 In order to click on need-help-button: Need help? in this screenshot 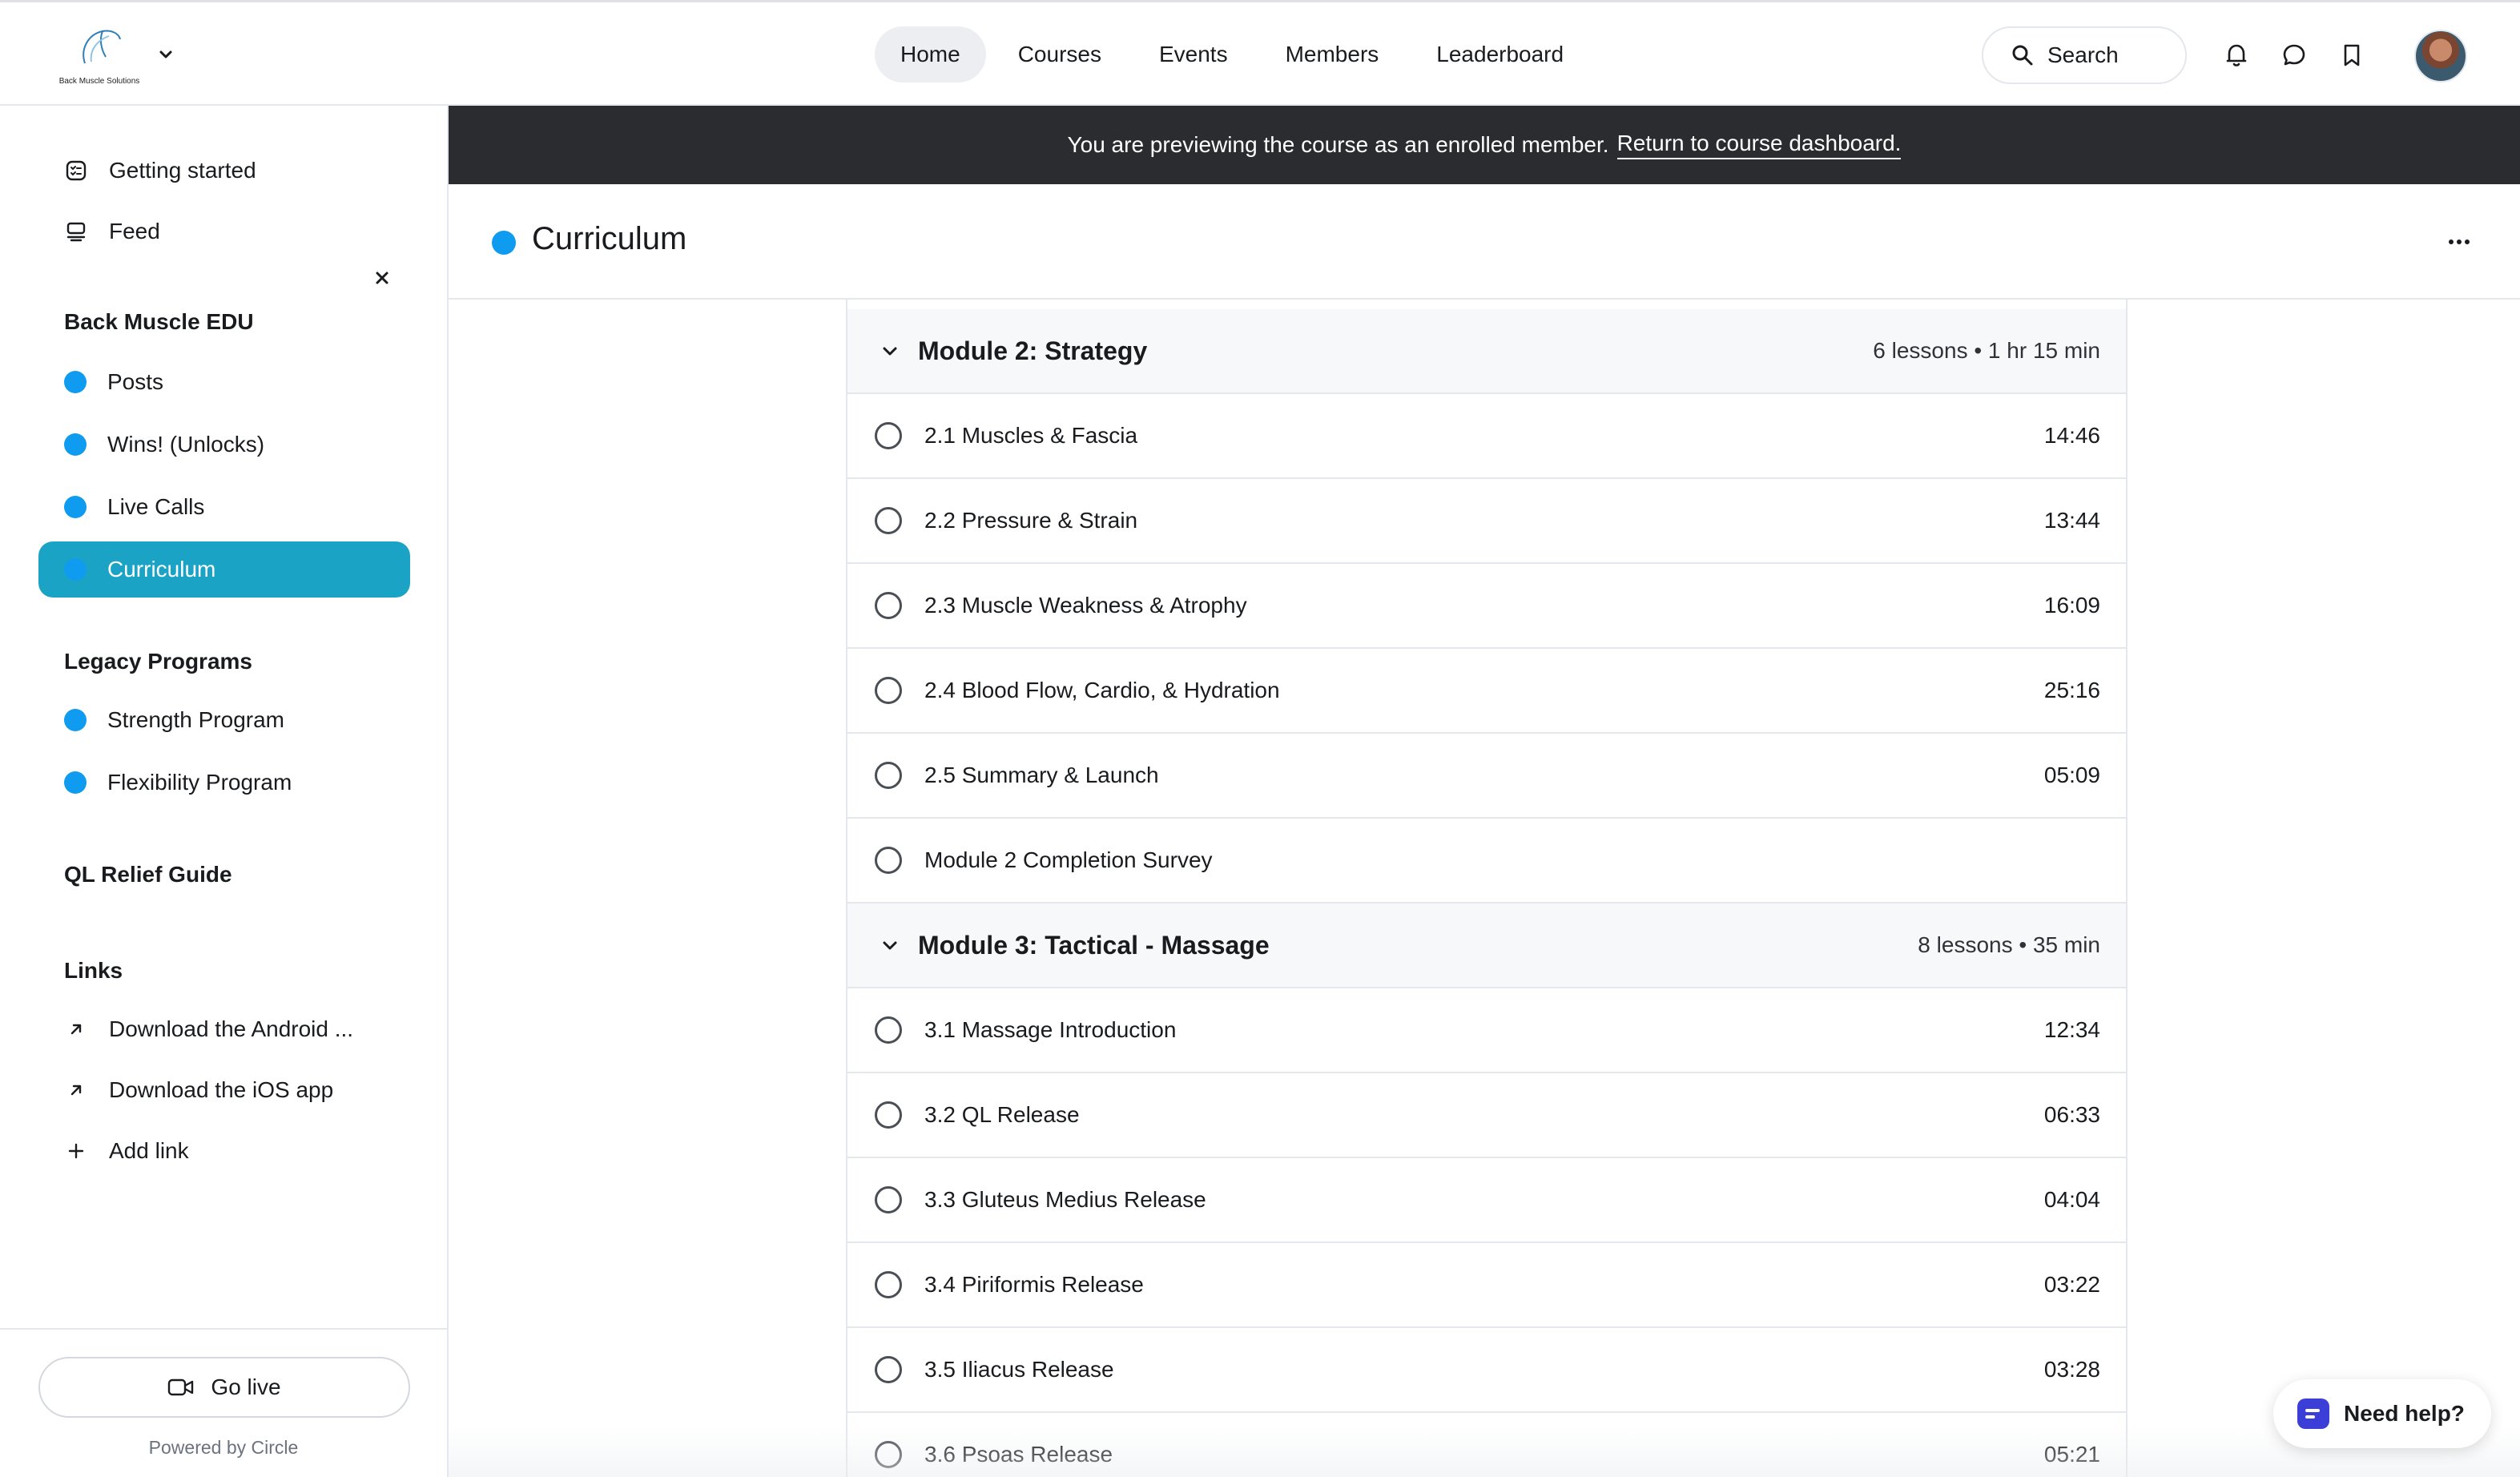, I will do `click(2382, 1413)`.